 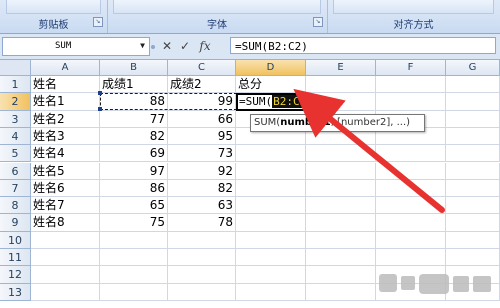 What do you see at coordinates (202, 171) in the screenshot?
I see `cell-c6: 92` at bounding box center [202, 171].